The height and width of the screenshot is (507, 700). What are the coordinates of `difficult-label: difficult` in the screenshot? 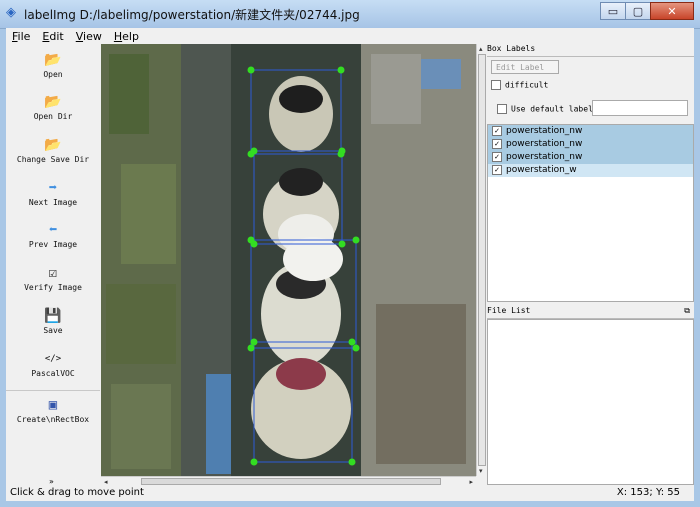 It's located at (527, 85).